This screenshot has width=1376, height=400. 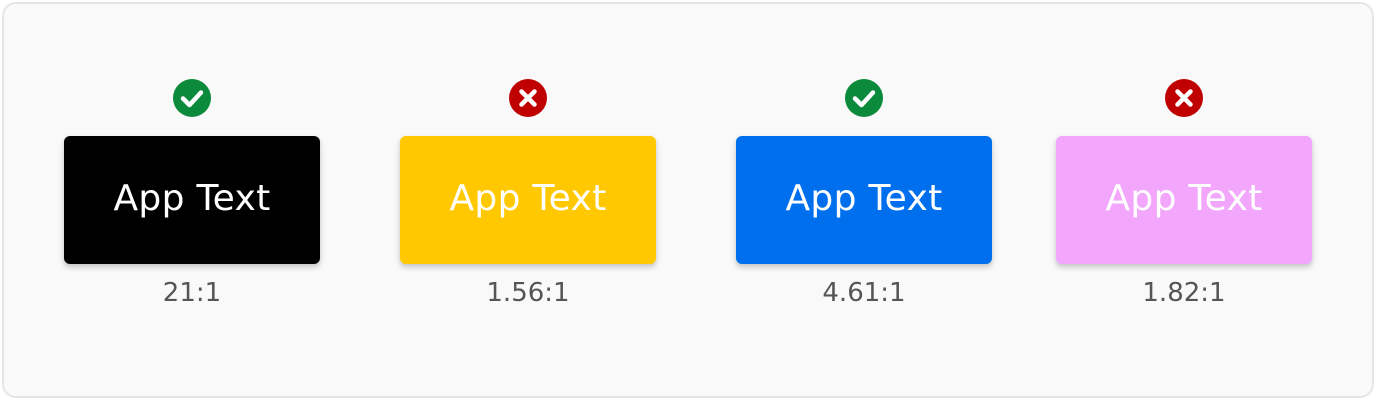 I want to click on contrast-ratio: 21:1, so click(x=192, y=293).